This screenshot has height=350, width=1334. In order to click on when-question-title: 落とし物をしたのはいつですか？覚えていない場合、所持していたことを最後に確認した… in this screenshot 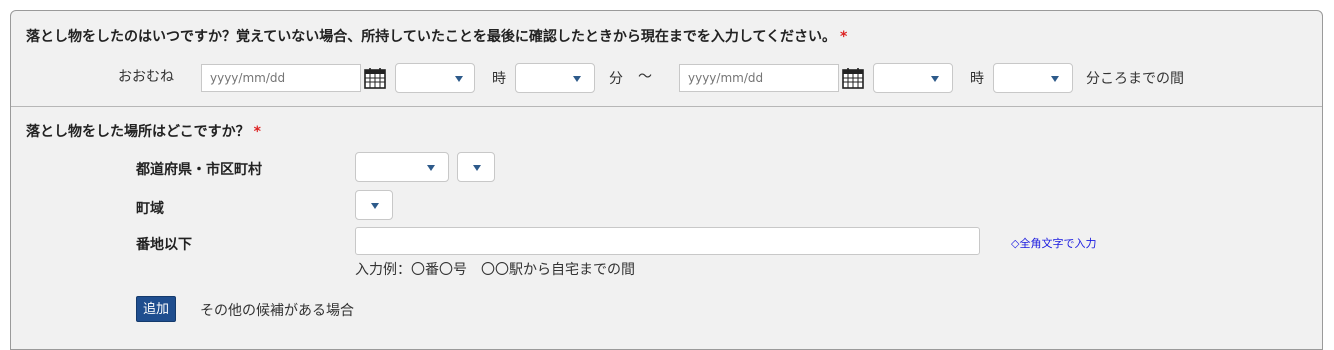, I will do `click(436, 36)`.